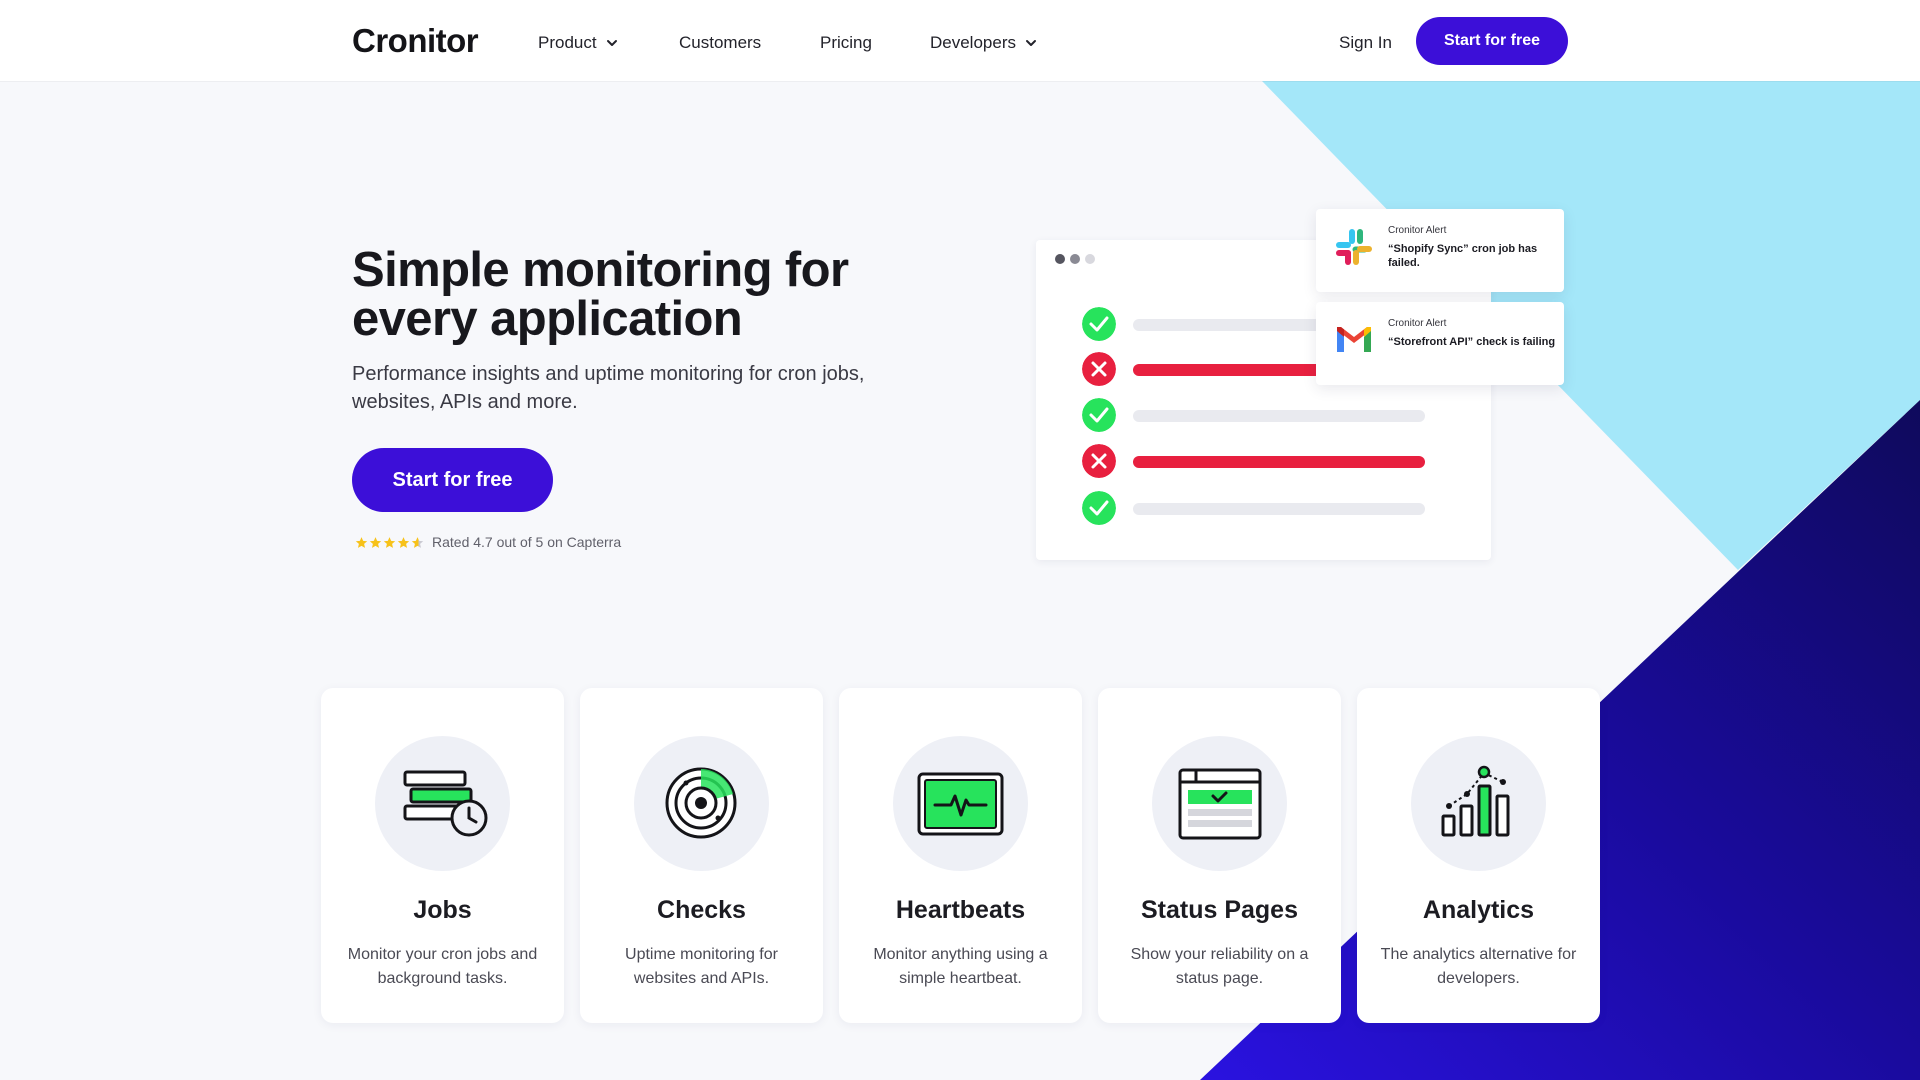 This screenshot has height=1080, width=1920. What do you see at coordinates (1219, 910) in the screenshot?
I see `card-title: Status Pages` at bounding box center [1219, 910].